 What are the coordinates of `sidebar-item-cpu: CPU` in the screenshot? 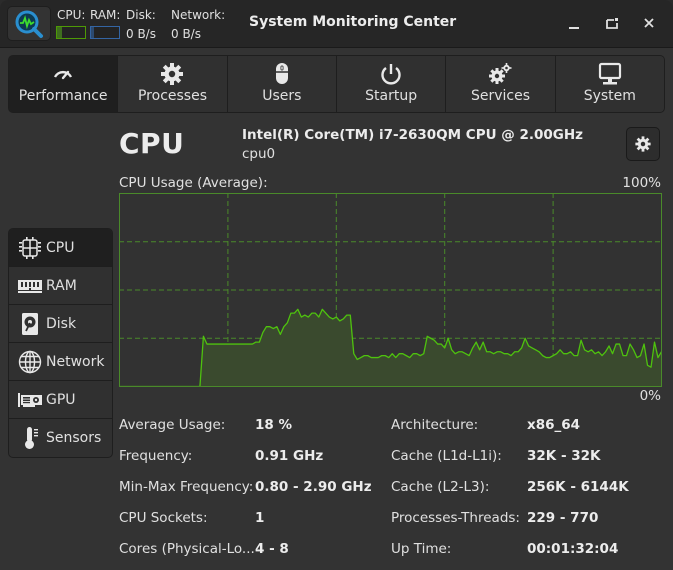 It's located at (60, 248).